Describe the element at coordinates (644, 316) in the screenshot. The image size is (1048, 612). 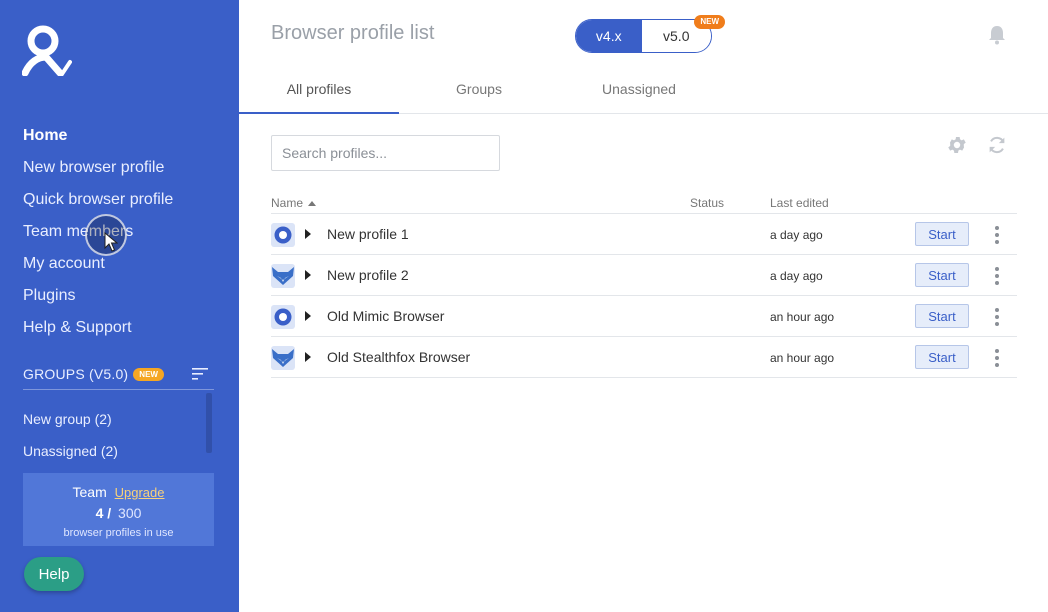
I see `table-row: Old Mimic Browser an hour ago Start` at that location.